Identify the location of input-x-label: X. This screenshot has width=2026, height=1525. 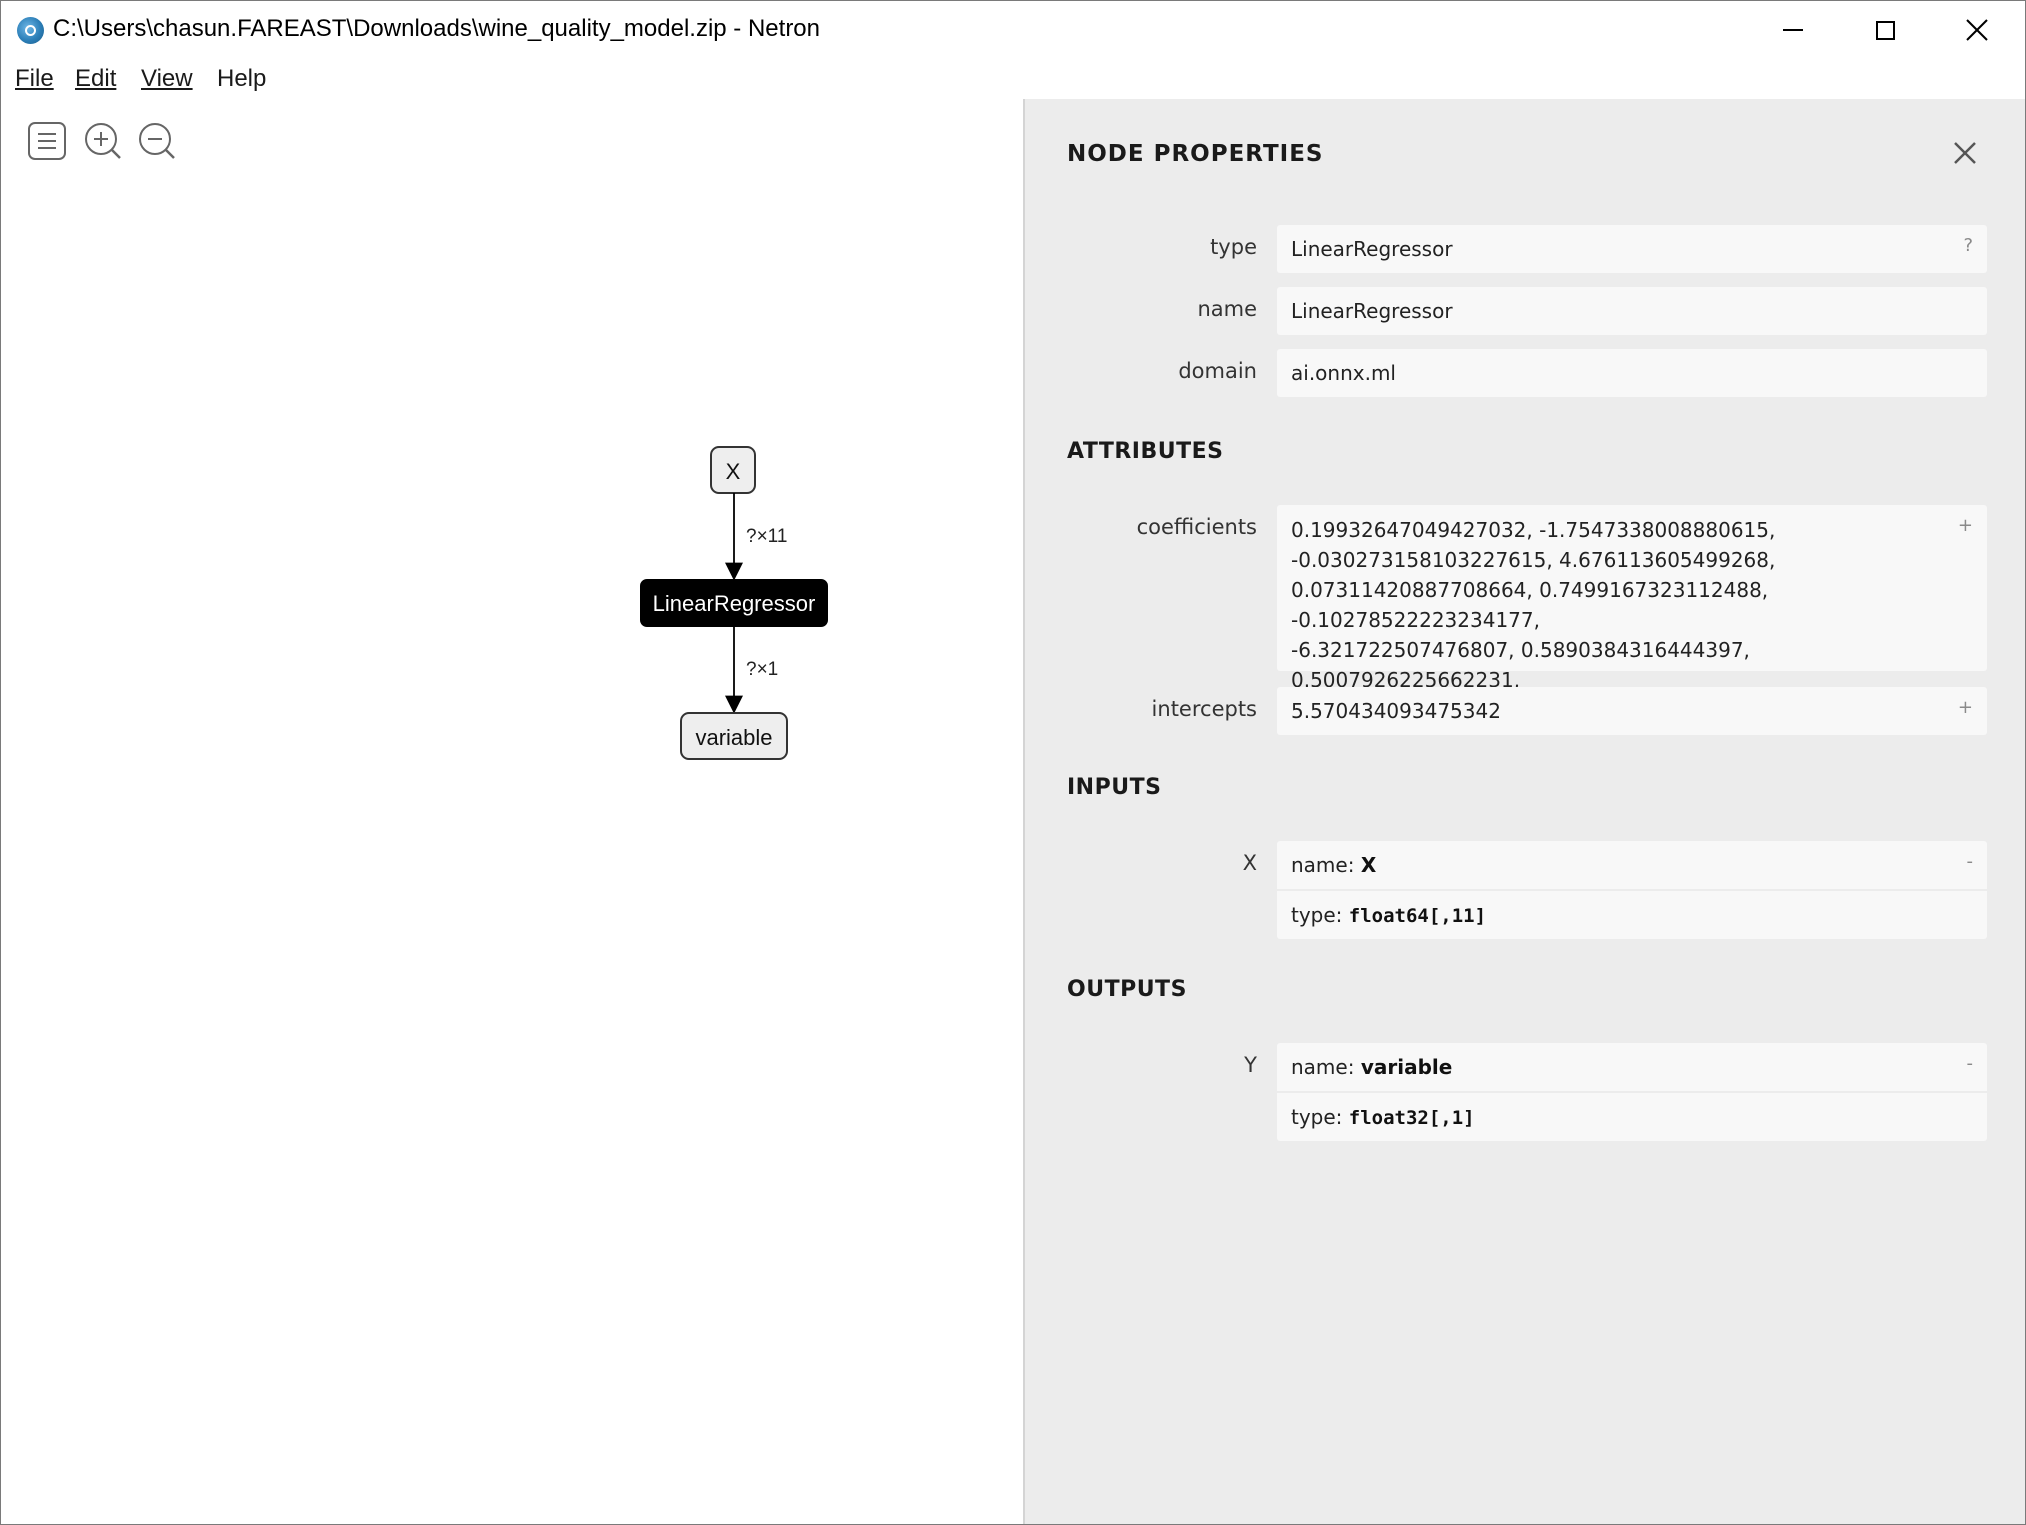
(1249, 863).